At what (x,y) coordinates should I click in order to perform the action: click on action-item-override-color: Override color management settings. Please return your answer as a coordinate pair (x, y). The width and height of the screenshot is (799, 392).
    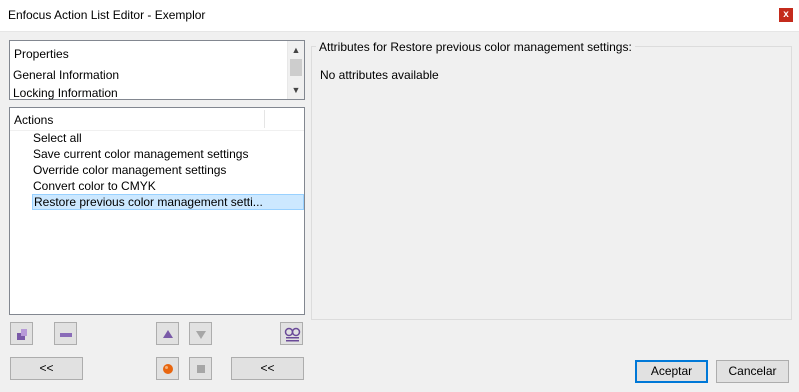
    Looking at the image, I should click on (168, 170).